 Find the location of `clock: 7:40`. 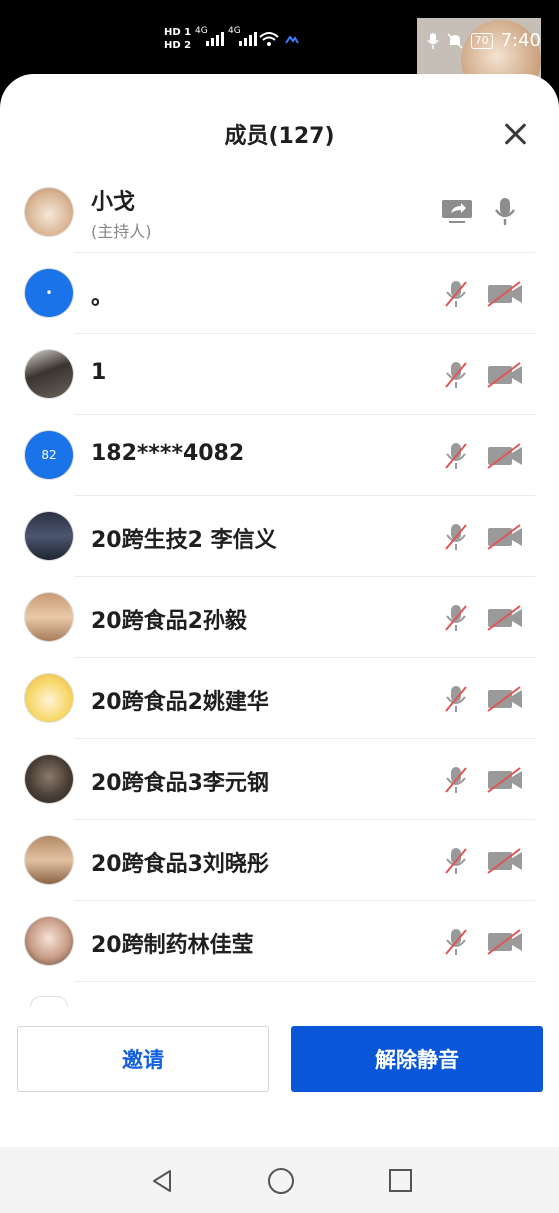

clock: 7:40 is located at coordinates (520, 40).